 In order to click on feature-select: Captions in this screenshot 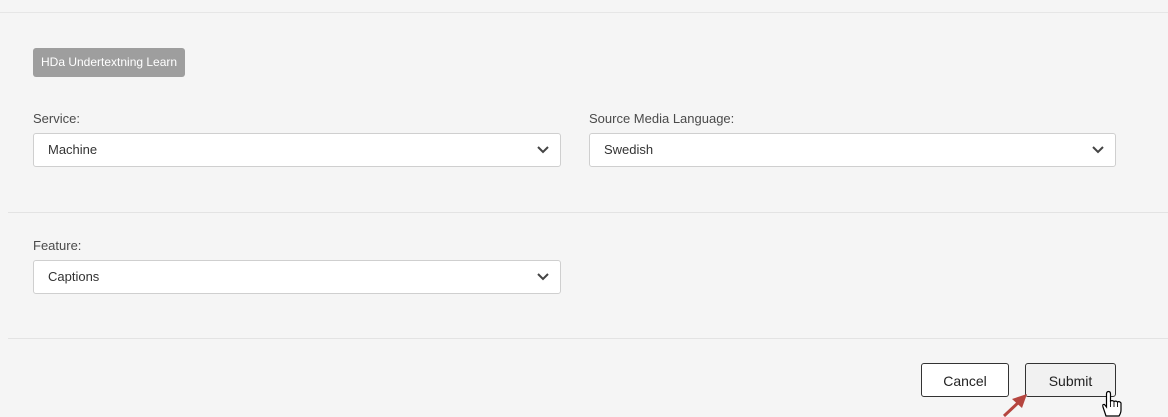, I will do `click(297, 277)`.